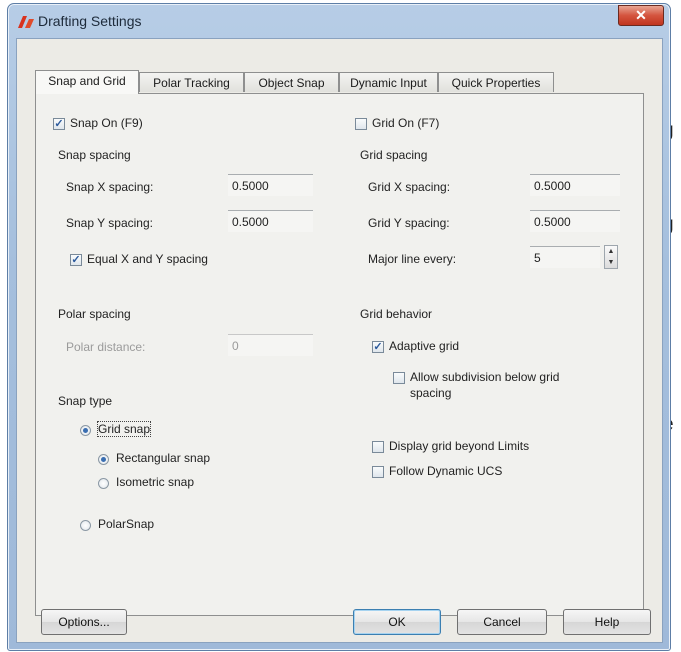 This screenshot has height=652, width=681. Describe the element at coordinates (575, 221) in the screenshot. I see `grid-y-spacing-input: 0.5000` at that location.